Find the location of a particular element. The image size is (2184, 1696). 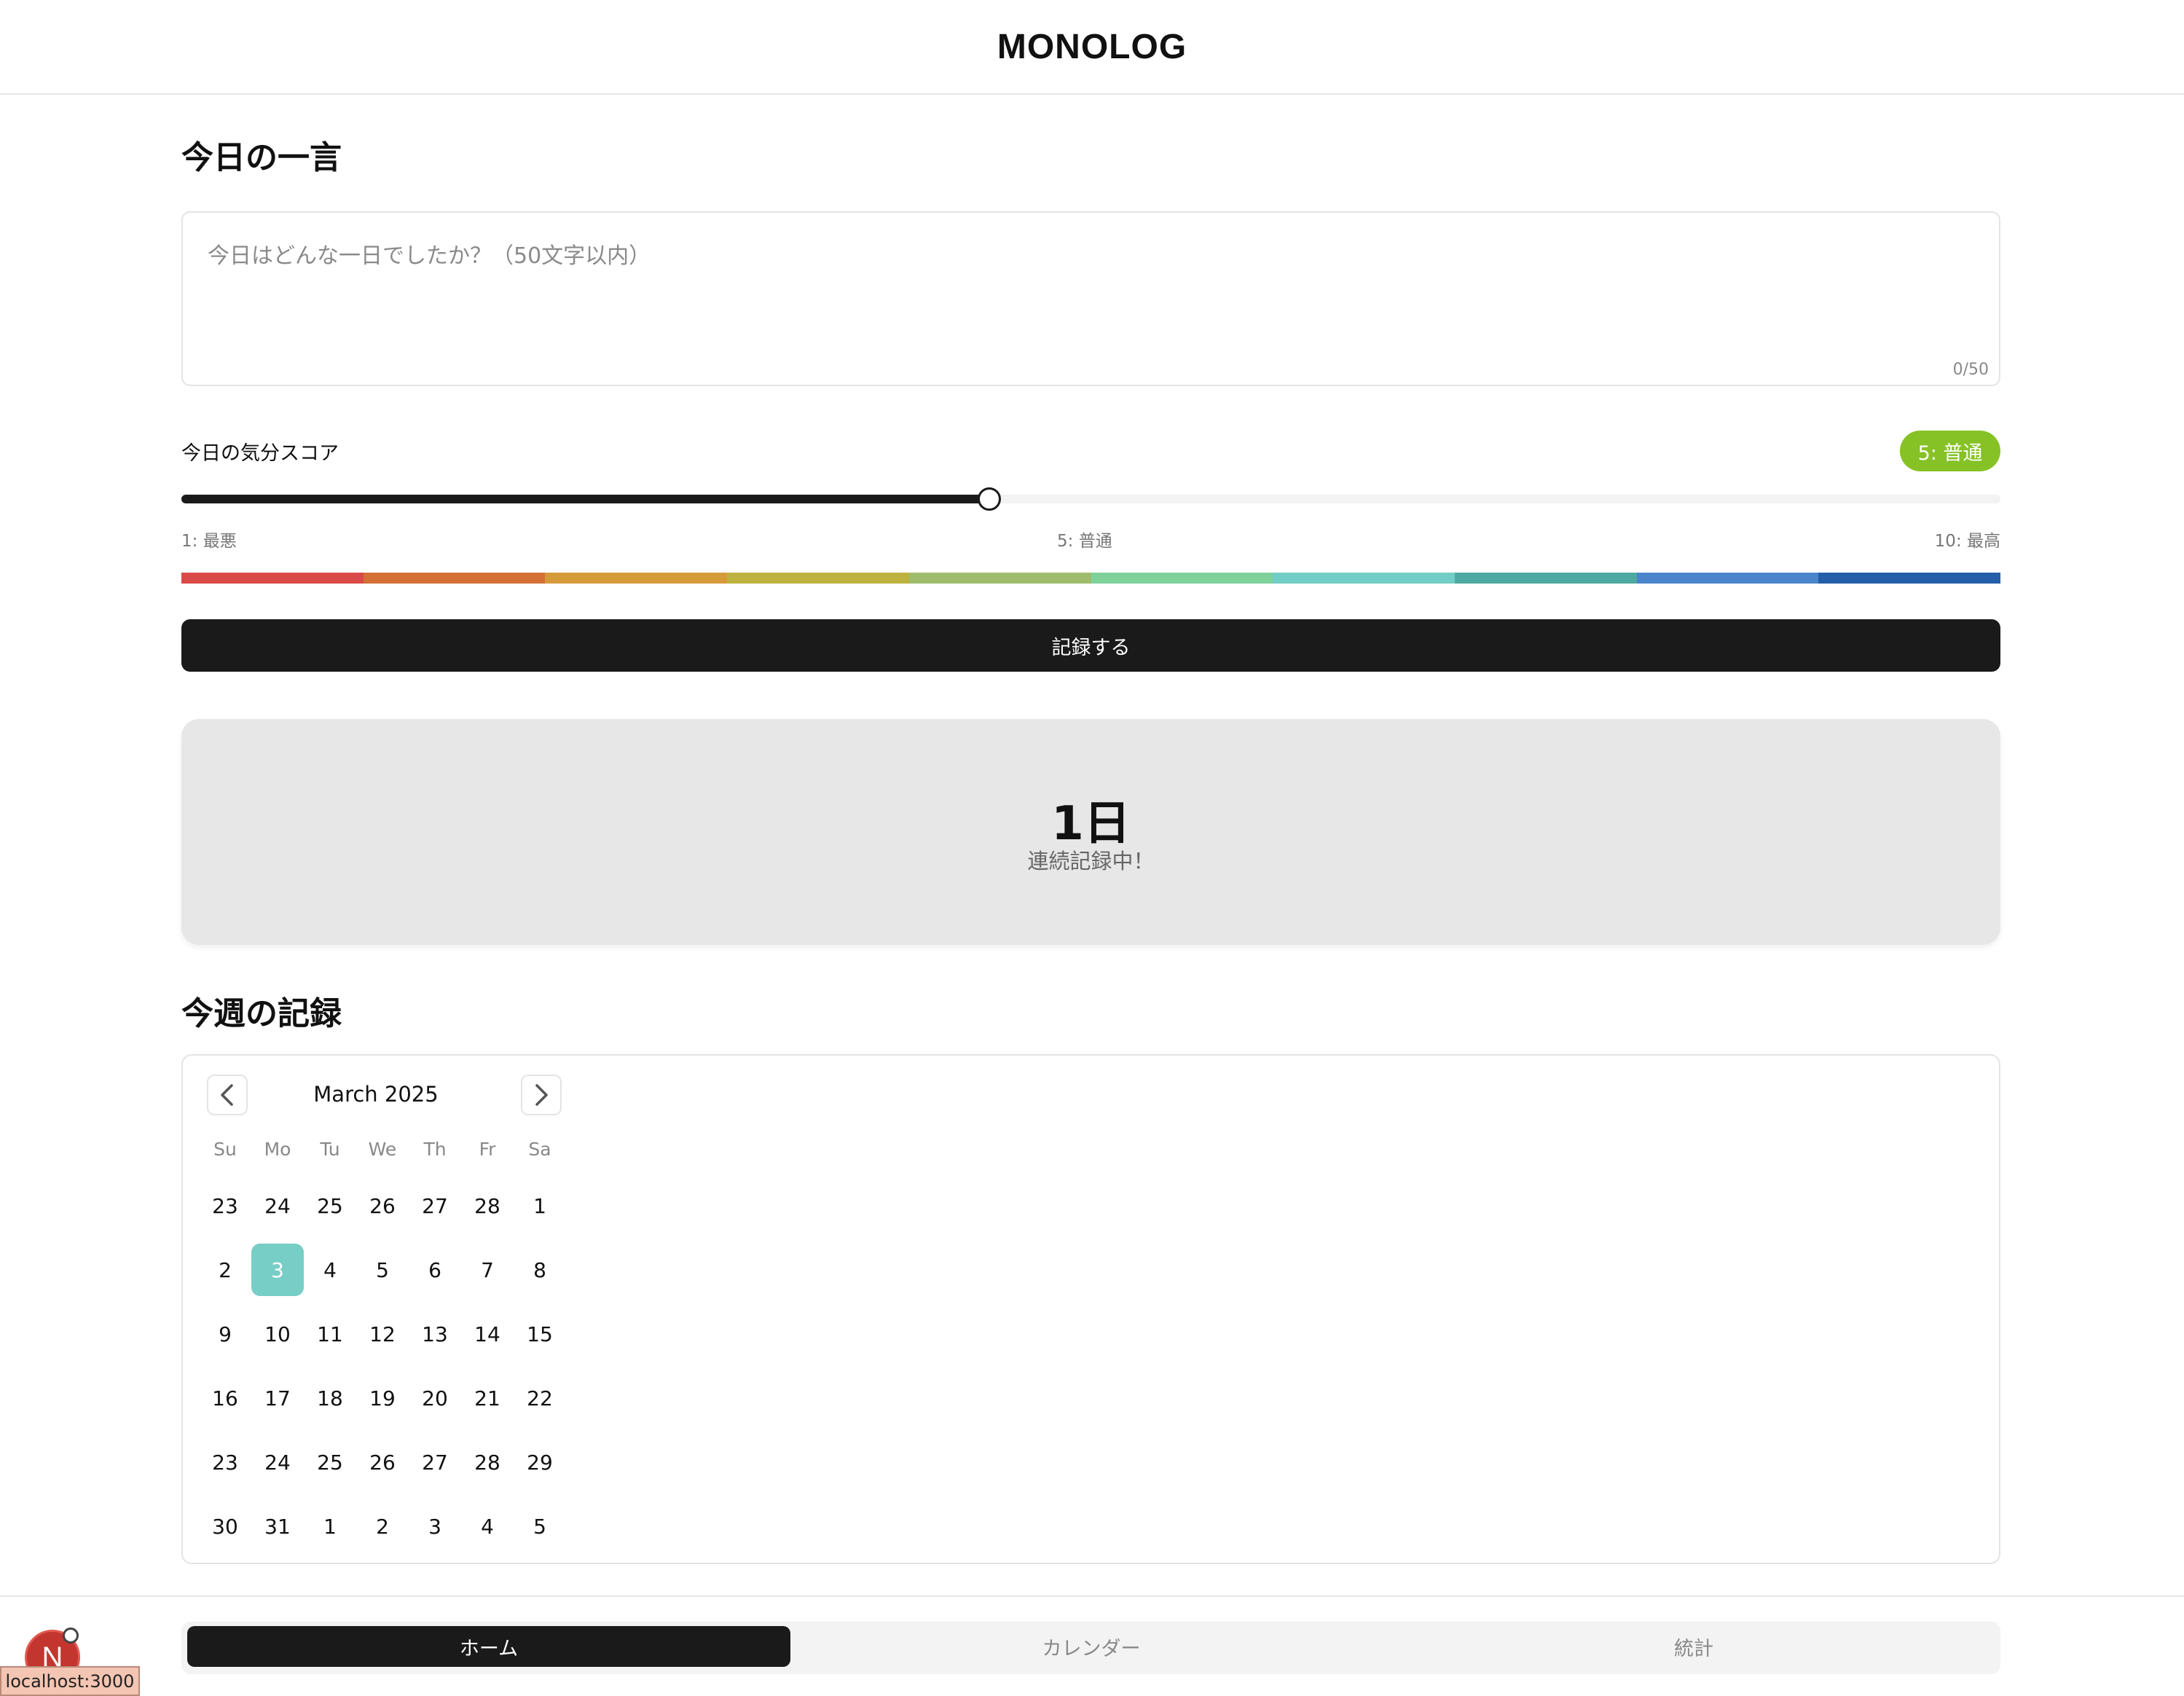

calendar-next-button is located at coordinates (541, 1095).